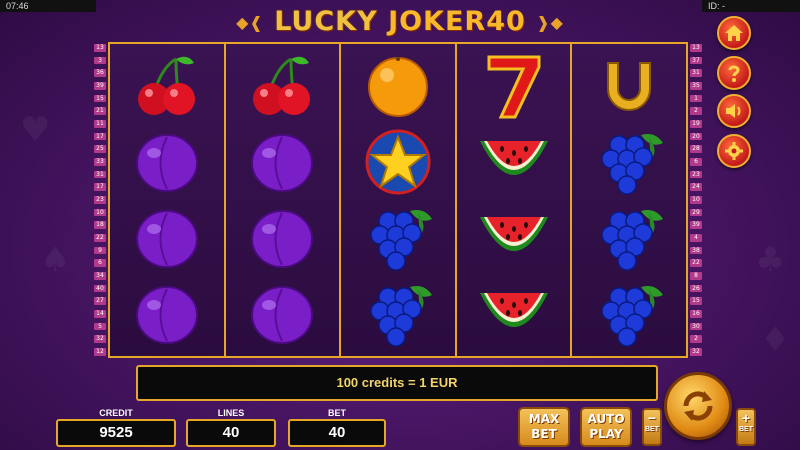 The image size is (800, 450). I want to click on payline-number: 8, so click(696, 276).